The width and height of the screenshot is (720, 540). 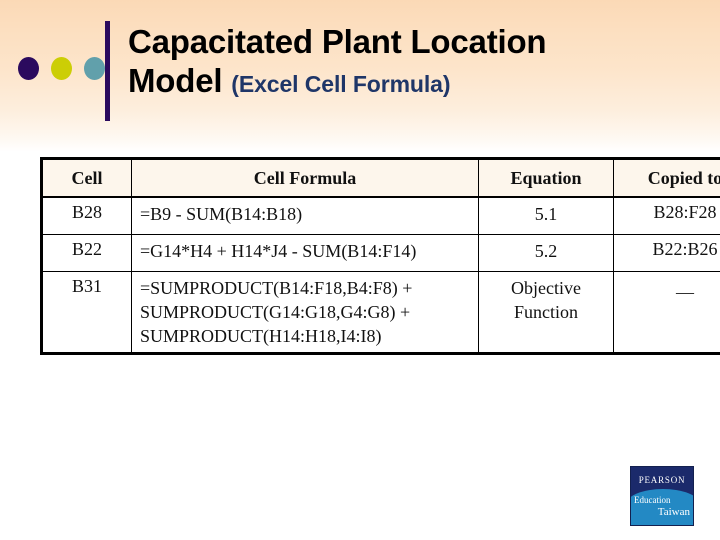 What do you see at coordinates (666, 215) in the screenshot?
I see `row-copied-to: B28:F28` at bounding box center [666, 215].